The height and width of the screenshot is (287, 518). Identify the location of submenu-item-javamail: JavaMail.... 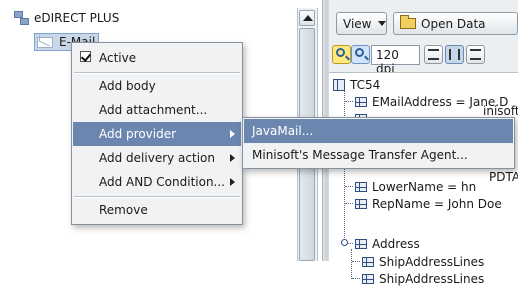
(378, 131).